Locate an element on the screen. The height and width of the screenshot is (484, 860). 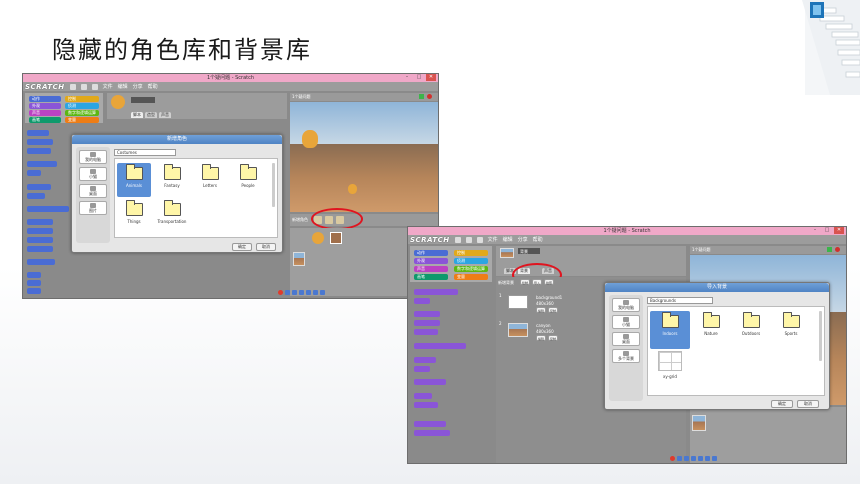
folder-things: Things is located at coordinates (134, 216).